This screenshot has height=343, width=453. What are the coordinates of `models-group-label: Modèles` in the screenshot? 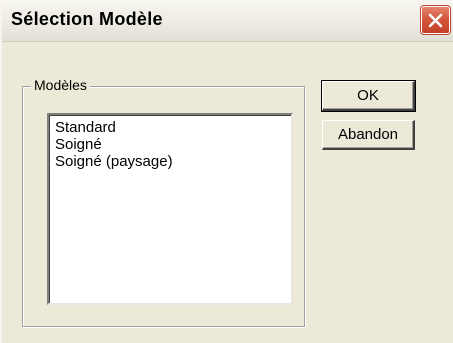 It's located at (60, 85).